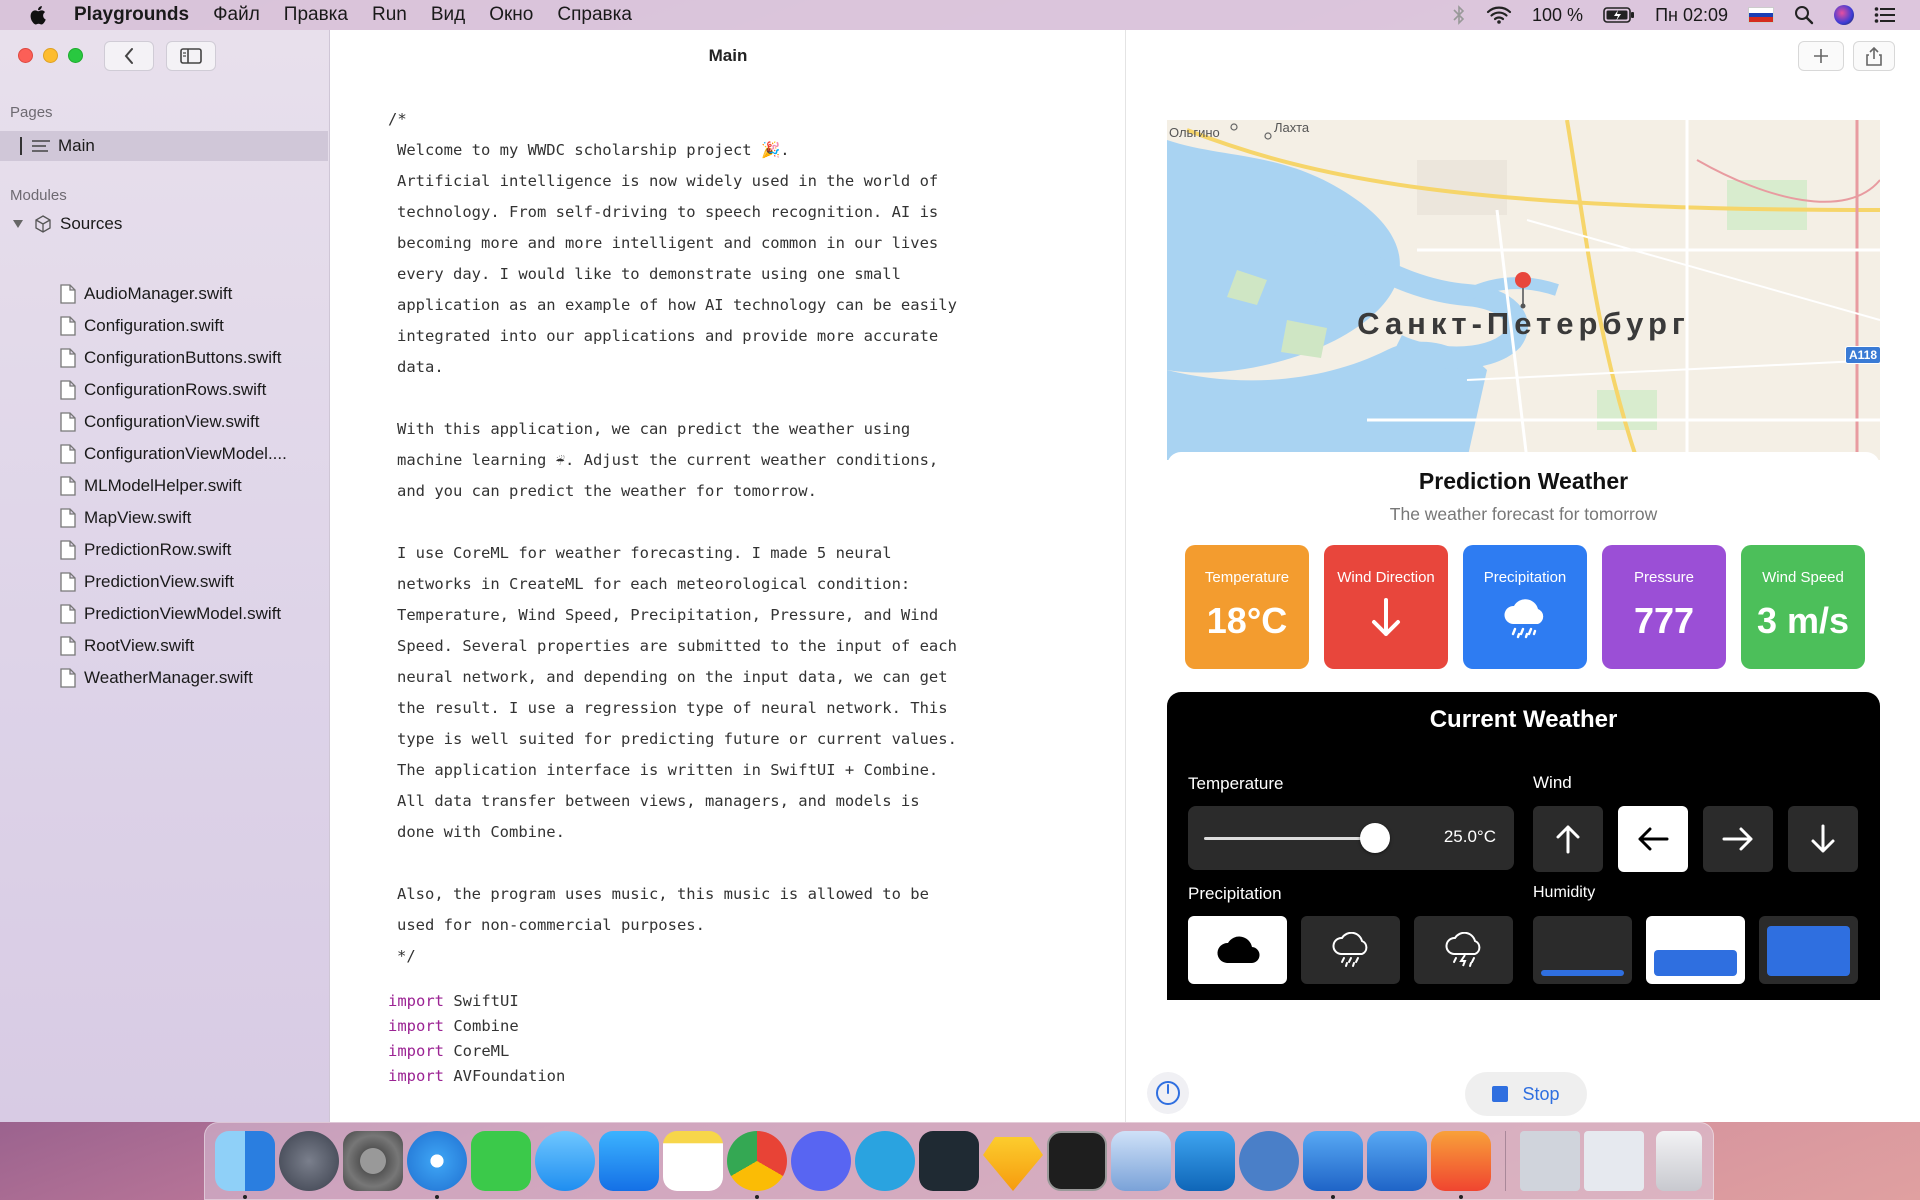 Image resolution: width=1920 pixels, height=1200 pixels. What do you see at coordinates (183, 357) in the screenshot?
I see `sidebar-file-label: ConfigurationButtons.swift` at bounding box center [183, 357].